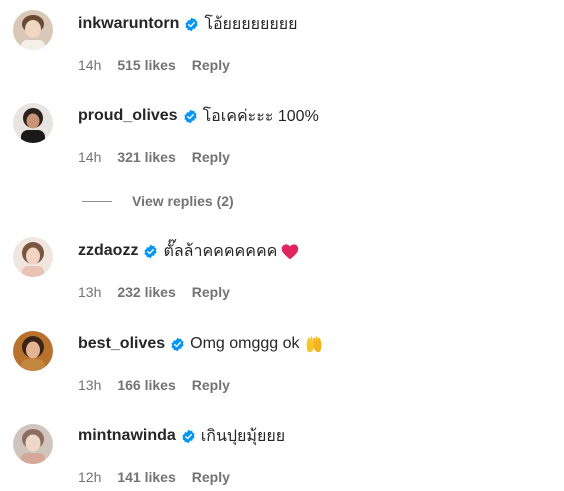 This screenshot has width=564, height=491. I want to click on comment-text: โอเคค่ะะะ 100%, so click(260, 116).